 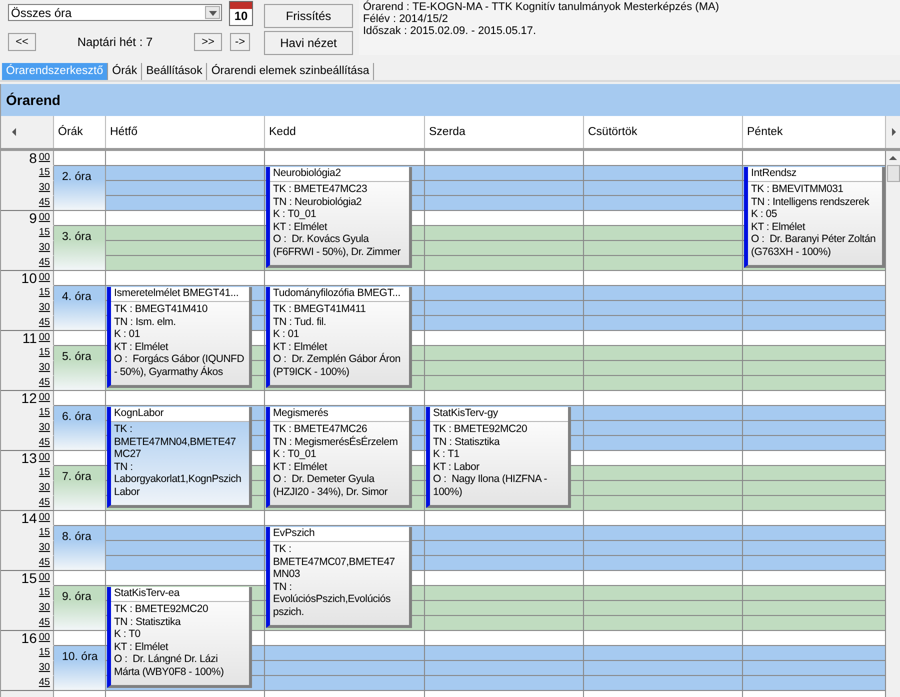 I want to click on info-line: Időszak : 2015.02.09. - 2015.05.17., so click(x=450, y=31).